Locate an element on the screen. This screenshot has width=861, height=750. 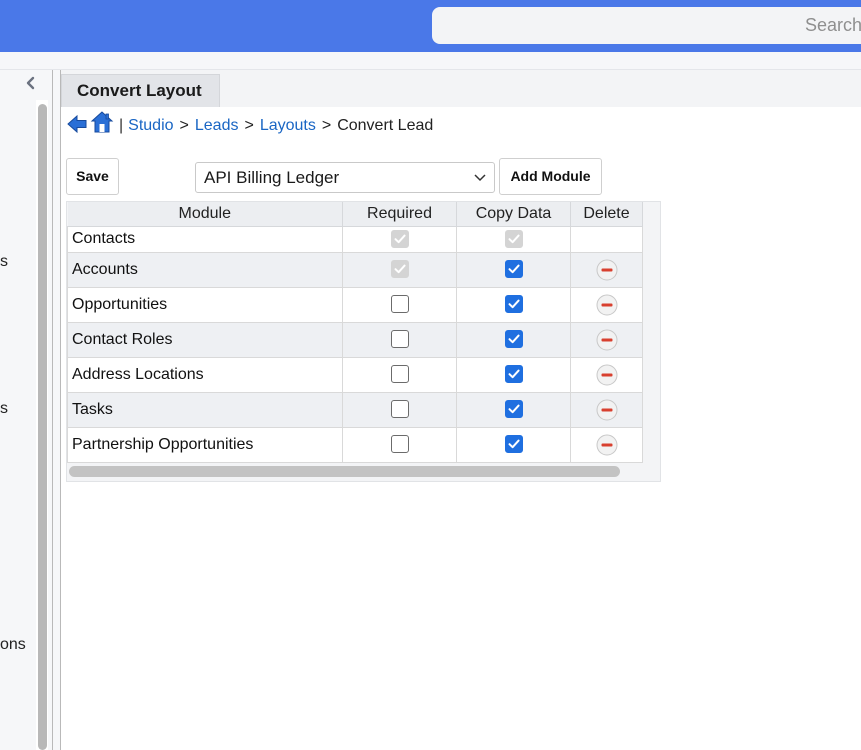
chevron-left-icon is located at coordinates (31, 85).